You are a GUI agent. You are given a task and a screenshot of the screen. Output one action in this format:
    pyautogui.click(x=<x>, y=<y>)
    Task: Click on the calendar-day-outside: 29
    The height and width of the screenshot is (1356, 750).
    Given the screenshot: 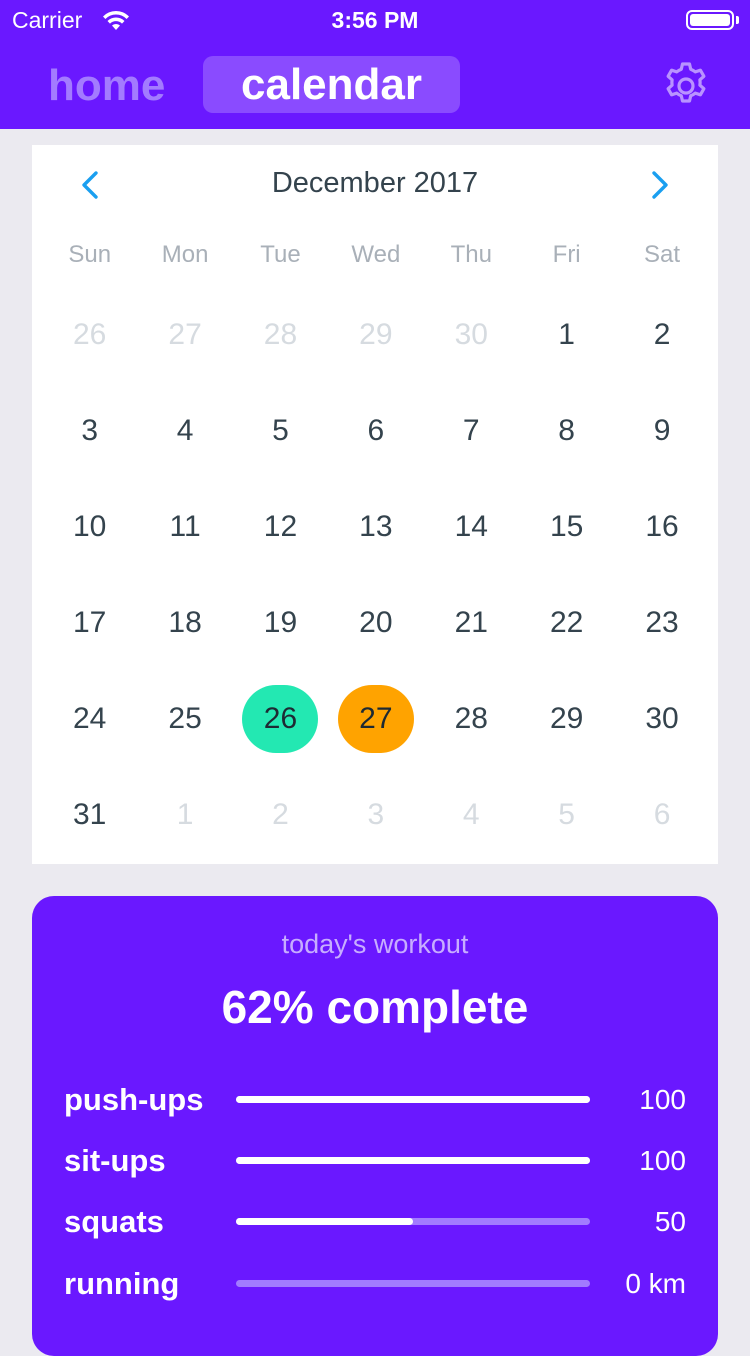 What is the action you would take?
    pyautogui.click(x=375, y=335)
    